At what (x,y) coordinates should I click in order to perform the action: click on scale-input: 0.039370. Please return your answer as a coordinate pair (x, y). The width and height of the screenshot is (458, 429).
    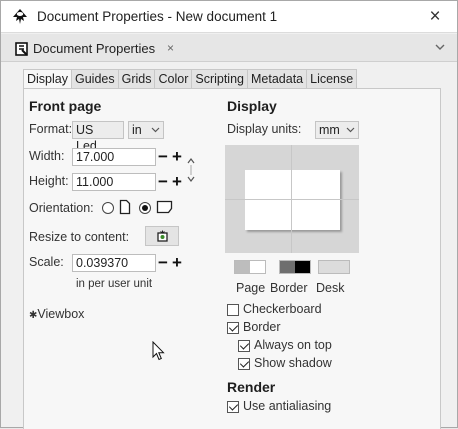
    Looking at the image, I should click on (114, 263).